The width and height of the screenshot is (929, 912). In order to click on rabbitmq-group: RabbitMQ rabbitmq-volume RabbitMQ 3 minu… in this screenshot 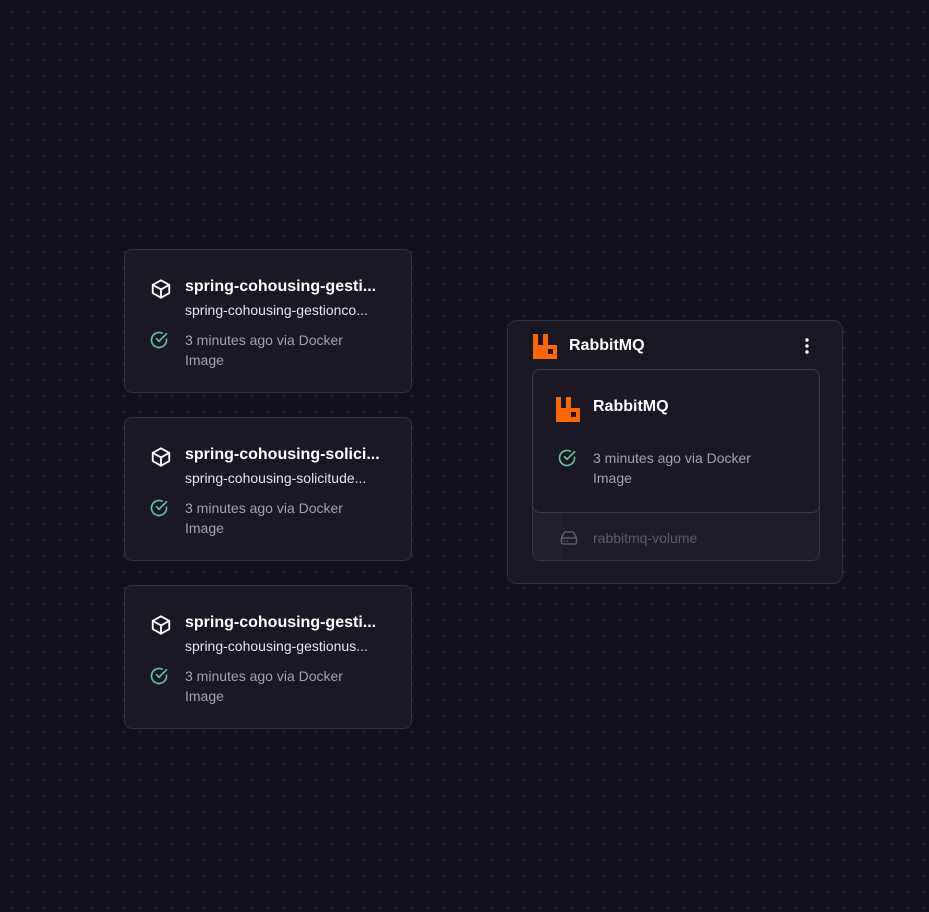, I will do `click(675, 452)`.